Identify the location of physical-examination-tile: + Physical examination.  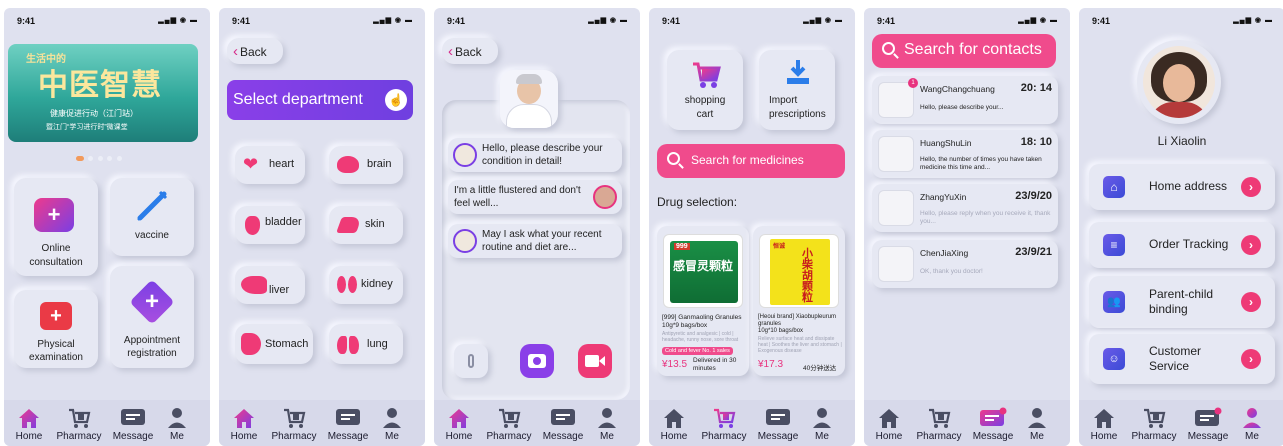
(56, 329).